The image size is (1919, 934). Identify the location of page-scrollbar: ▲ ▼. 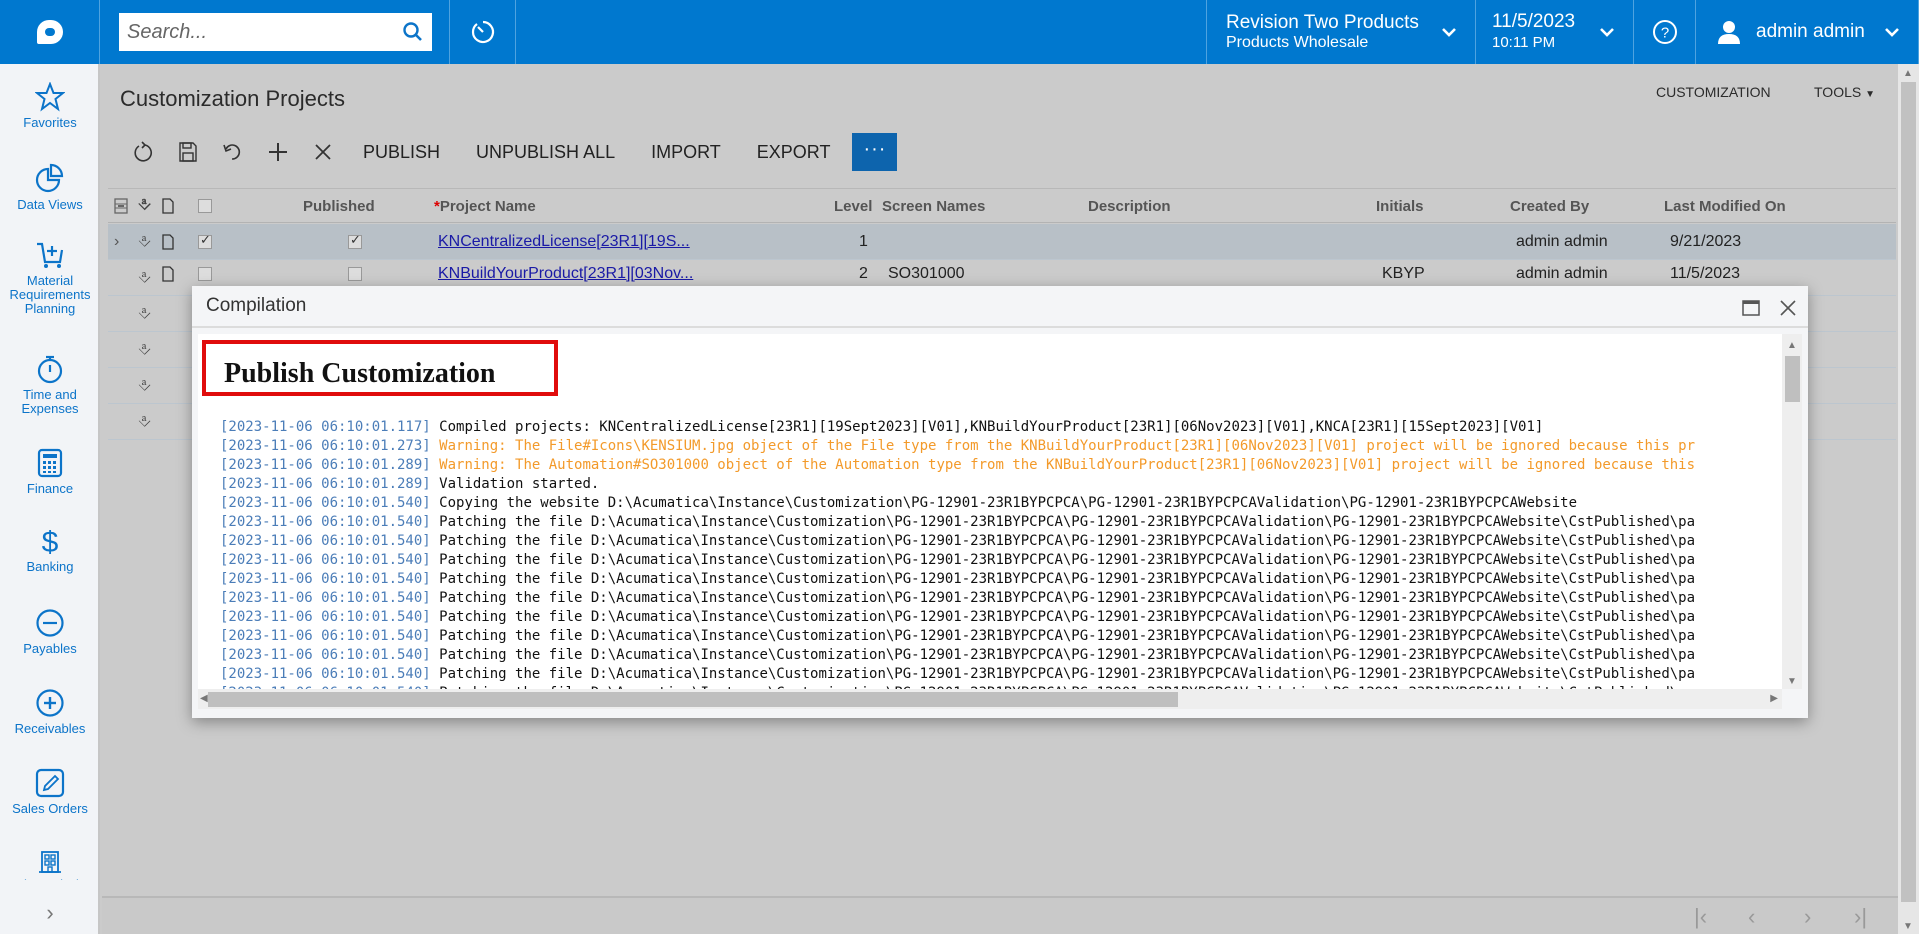
(1908, 499).